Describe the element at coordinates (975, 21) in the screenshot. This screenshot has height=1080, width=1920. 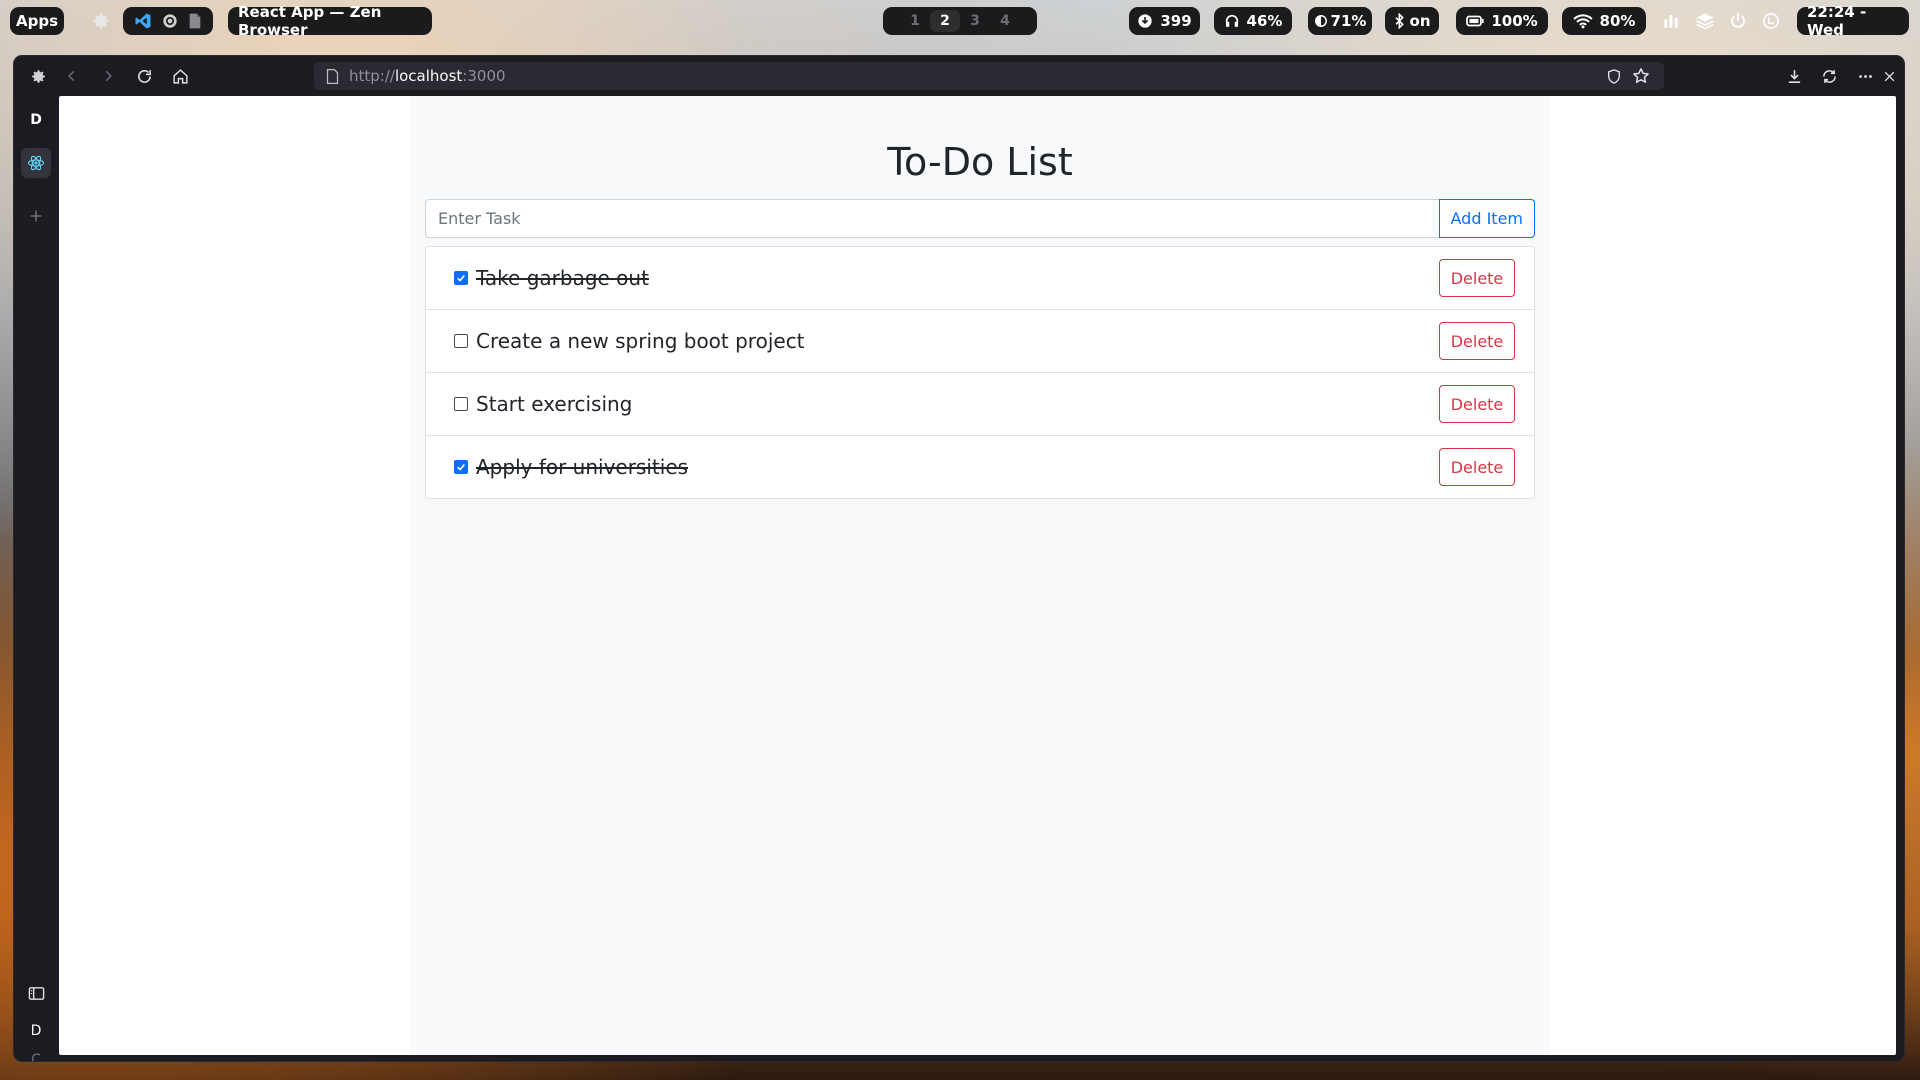
I see `workspace-3: 3` at that location.